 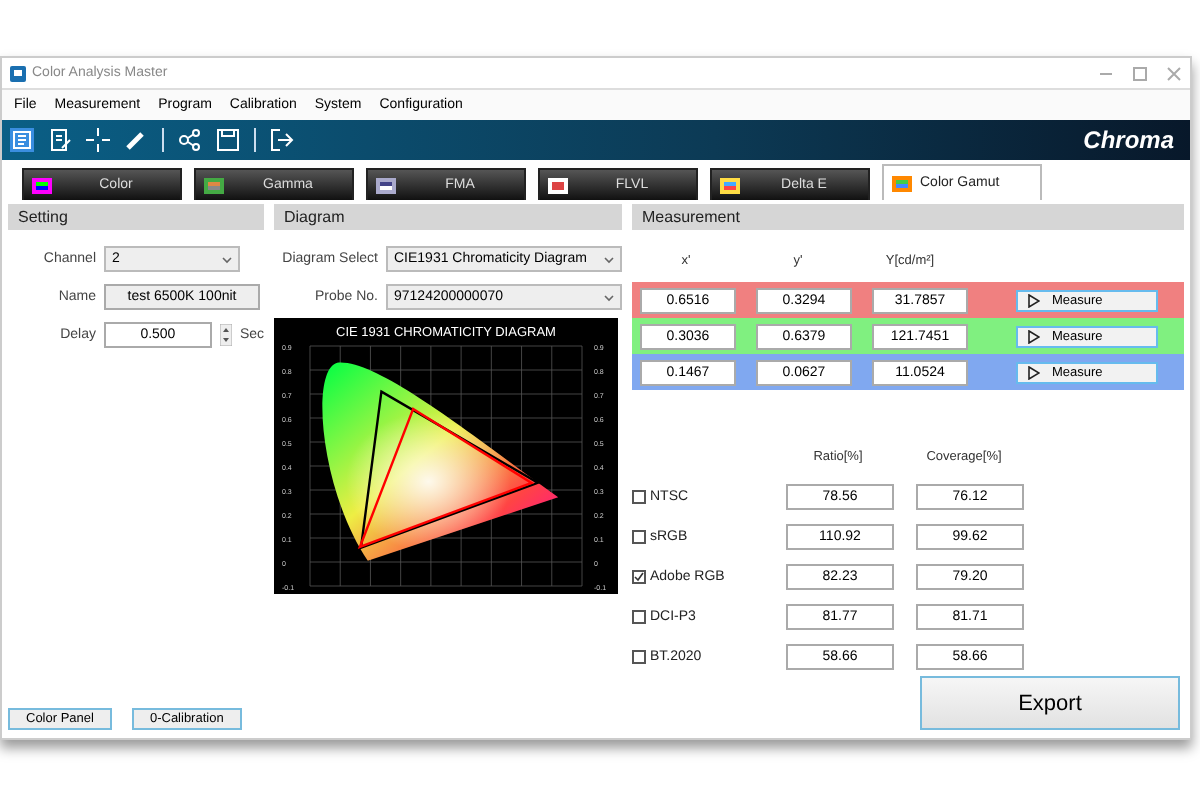 What do you see at coordinates (448, 217) in the screenshot?
I see `section-header: Diagram` at bounding box center [448, 217].